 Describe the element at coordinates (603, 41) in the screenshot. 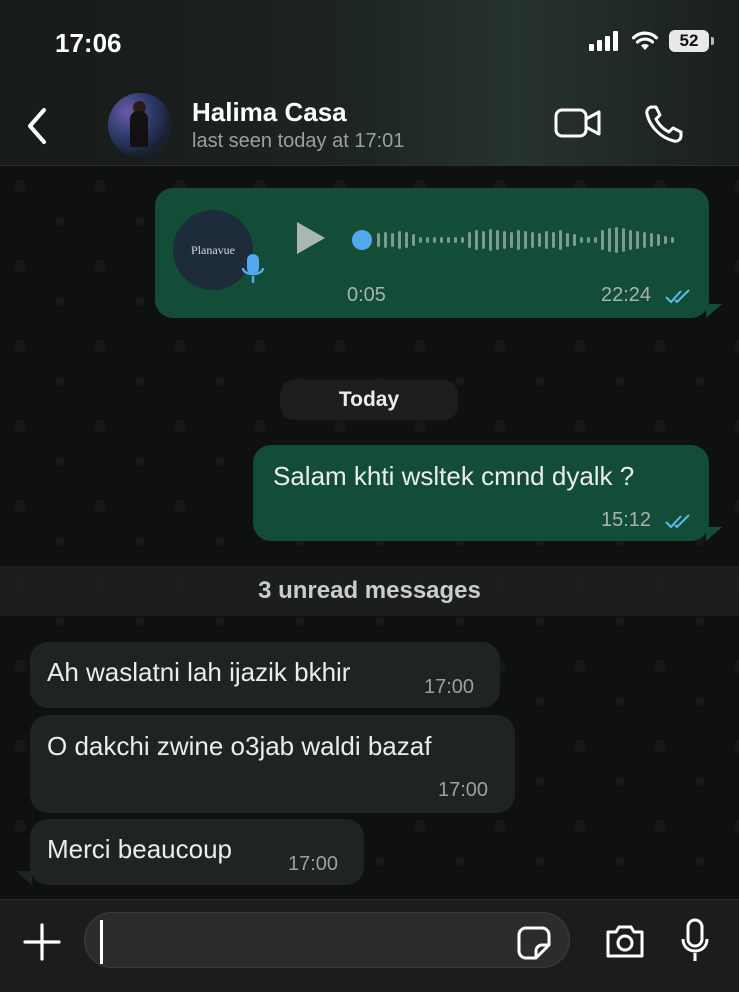

I see `cellular-signal-icon` at that location.